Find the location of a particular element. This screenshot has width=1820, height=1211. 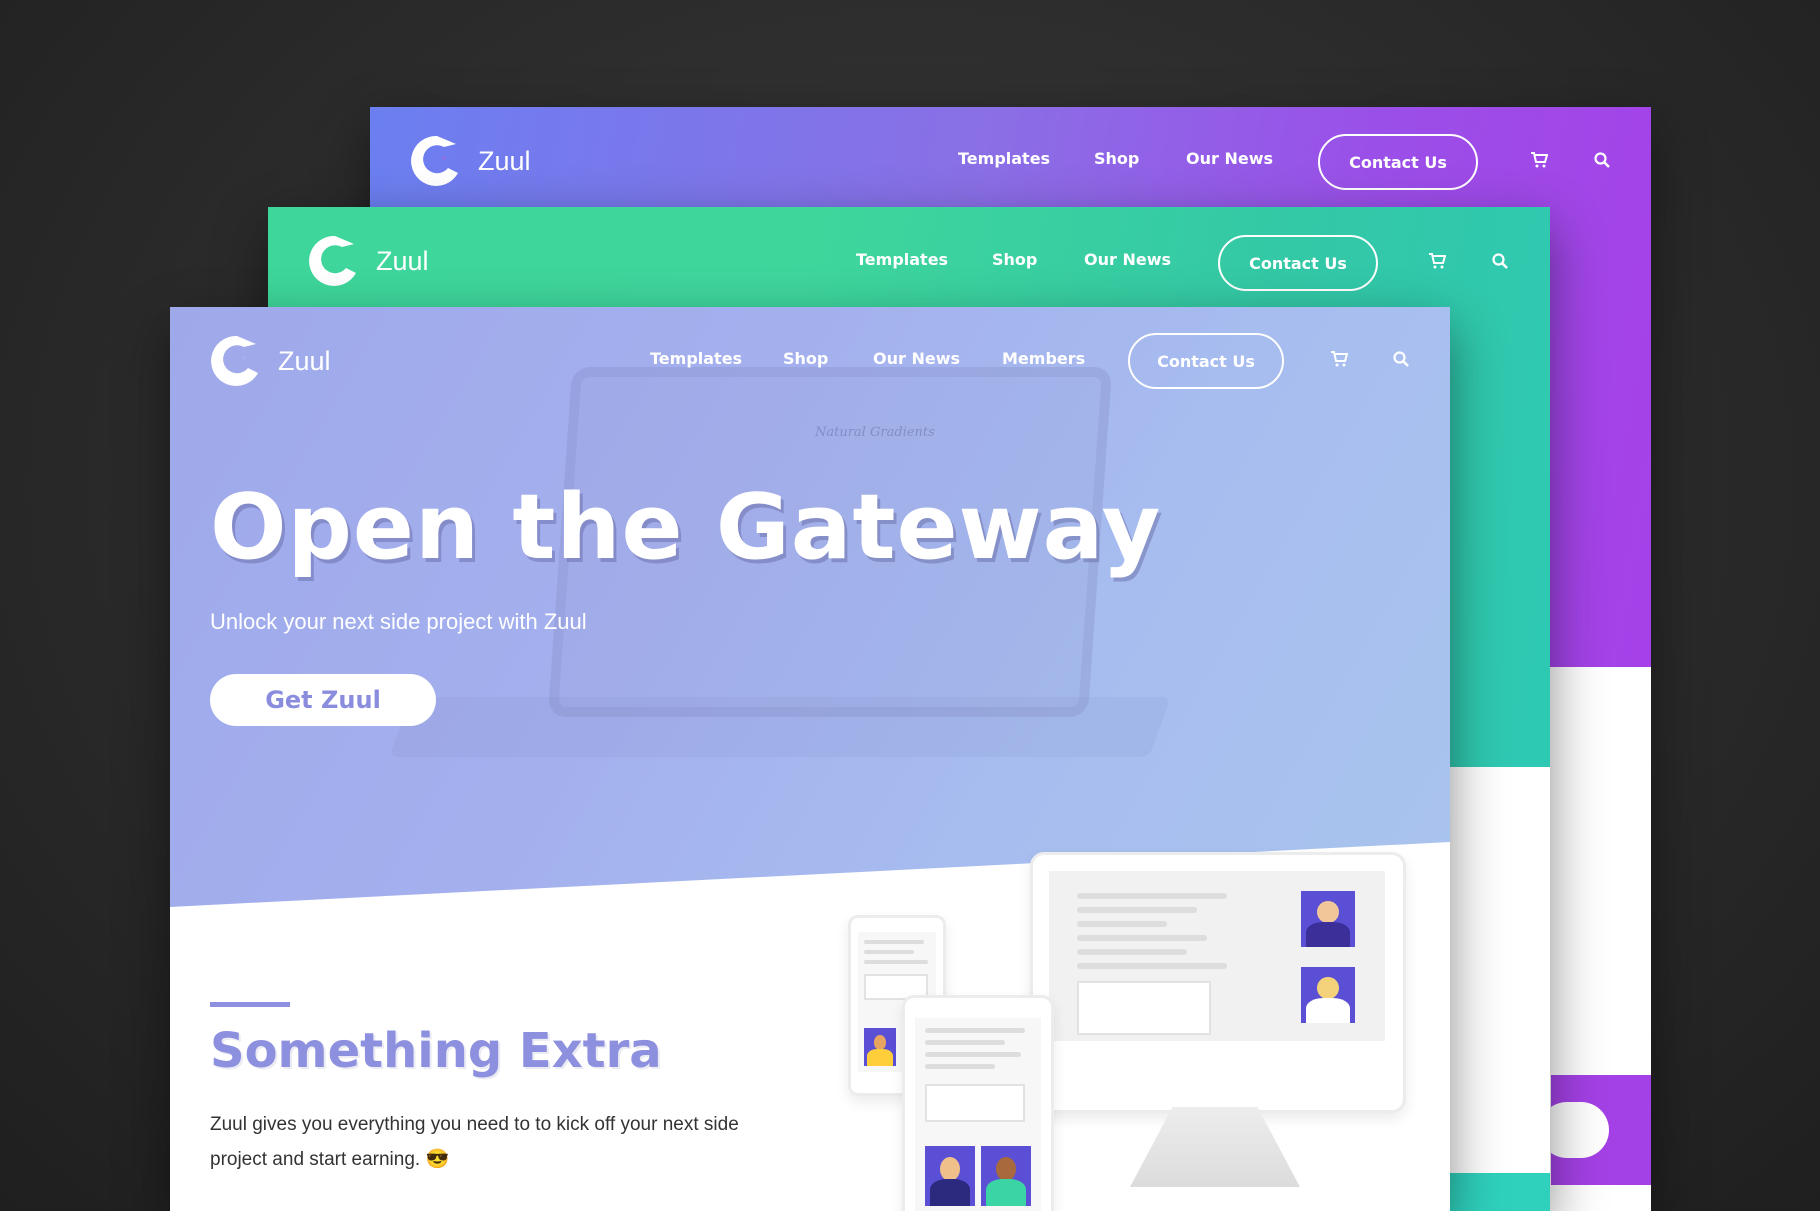

monitor-illustration is located at coordinates (1218, 982).